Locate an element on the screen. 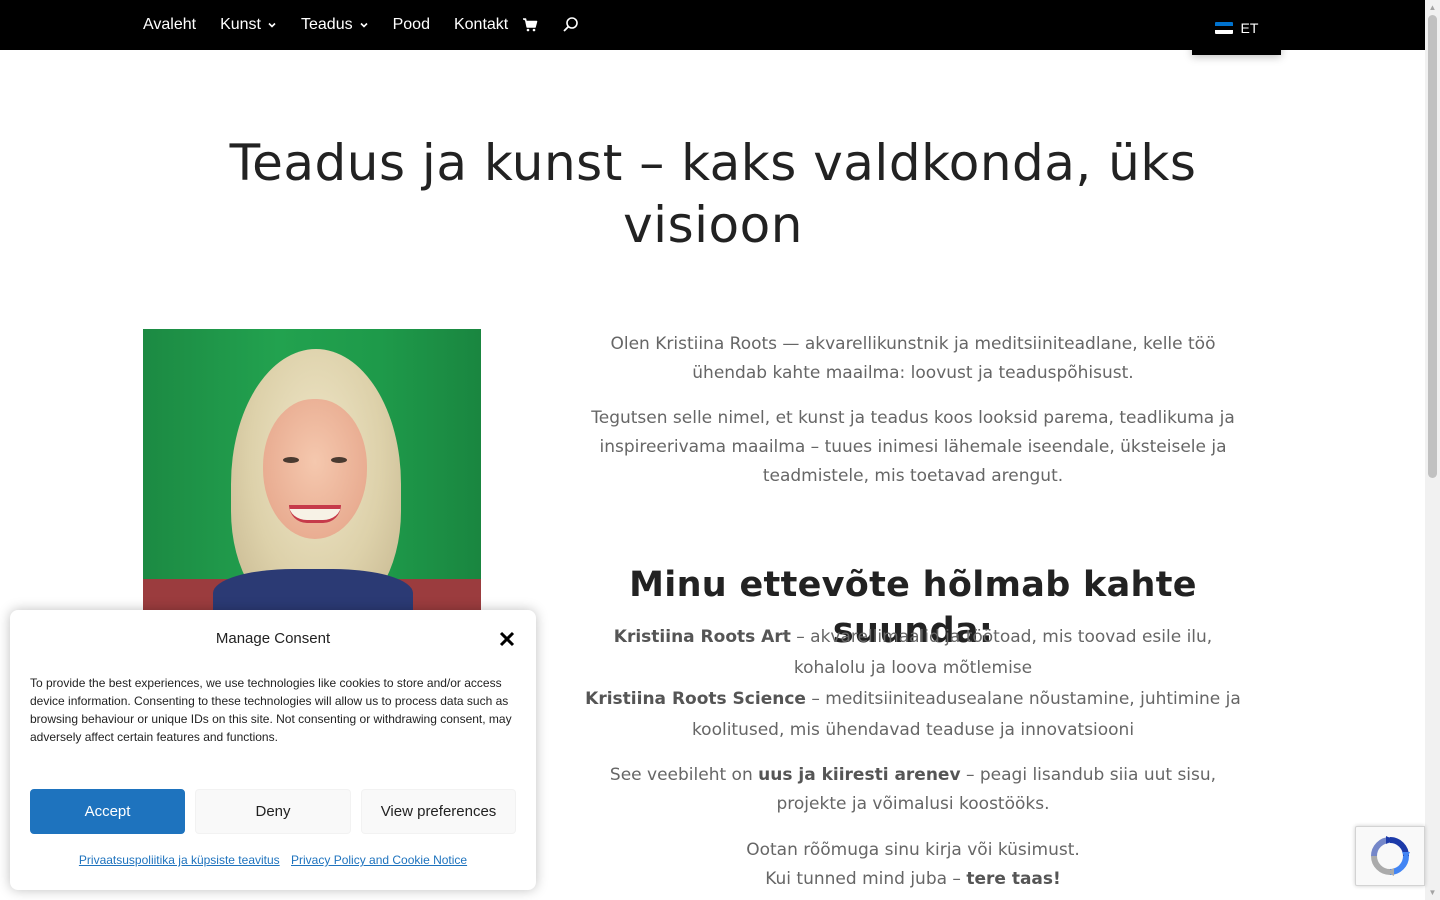 Image resolution: width=1440 pixels, height=900 pixels. scroll-down-arrow-icon: ▼ is located at coordinates (1432, 892).